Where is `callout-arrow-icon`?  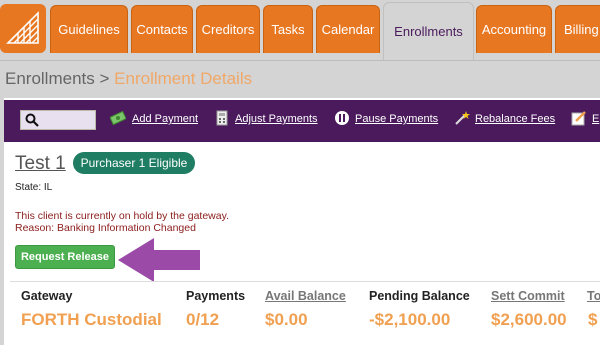
callout-arrow-icon is located at coordinates (159, 260).